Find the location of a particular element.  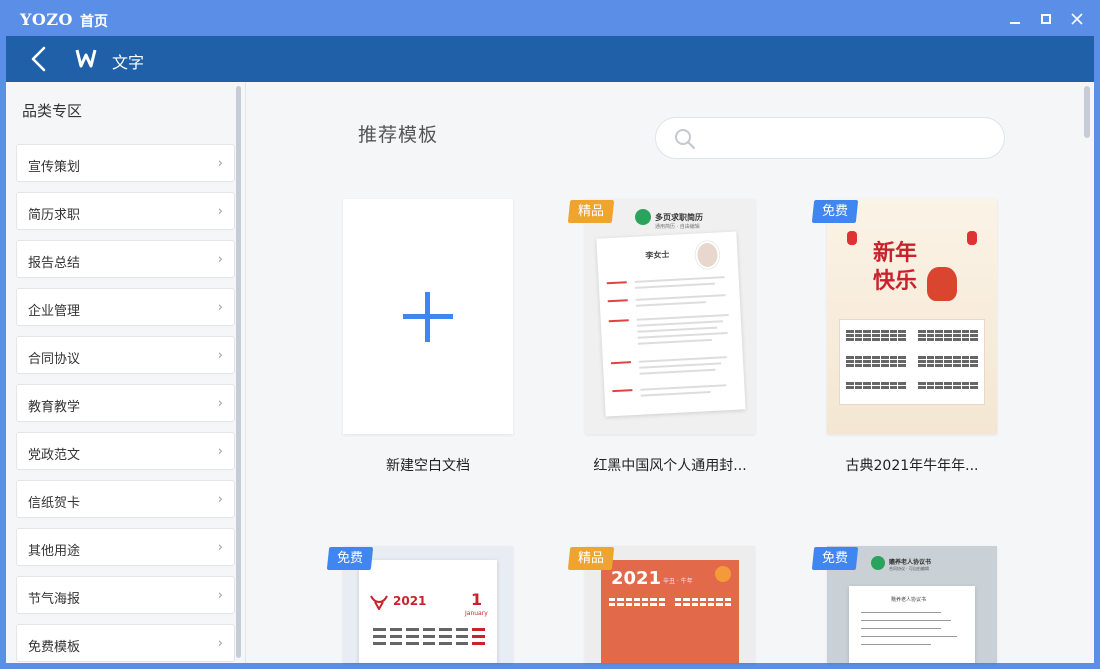

section-title: 推荐模板 is located at coordinates (398, 135).